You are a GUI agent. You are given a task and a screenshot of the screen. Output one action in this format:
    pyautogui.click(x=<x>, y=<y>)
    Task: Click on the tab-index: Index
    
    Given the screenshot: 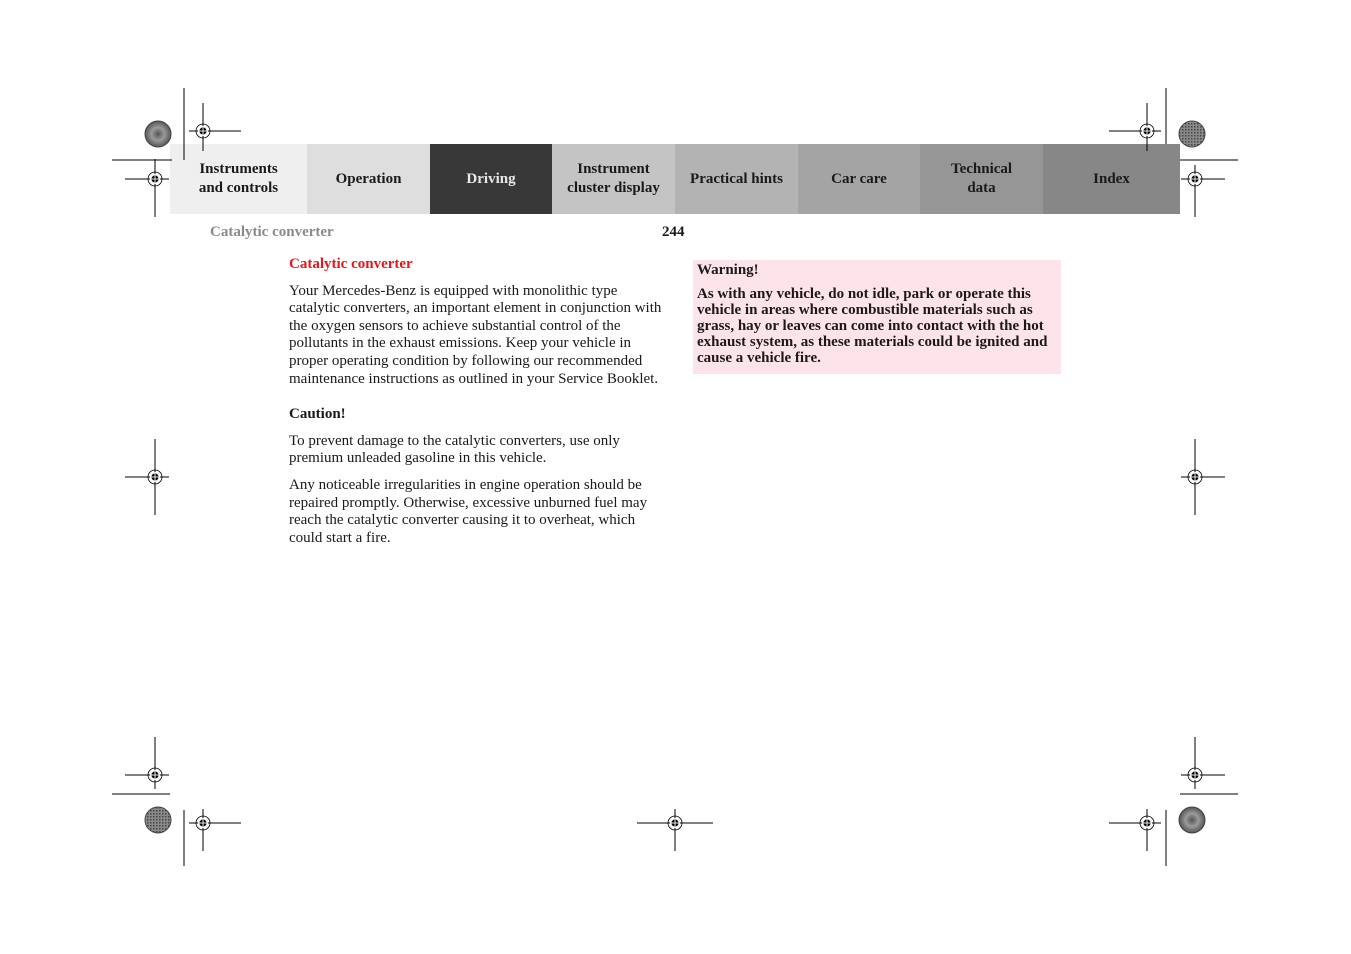 What is the action you would take?
    pyautogui.click(x=1111, y=179)
    